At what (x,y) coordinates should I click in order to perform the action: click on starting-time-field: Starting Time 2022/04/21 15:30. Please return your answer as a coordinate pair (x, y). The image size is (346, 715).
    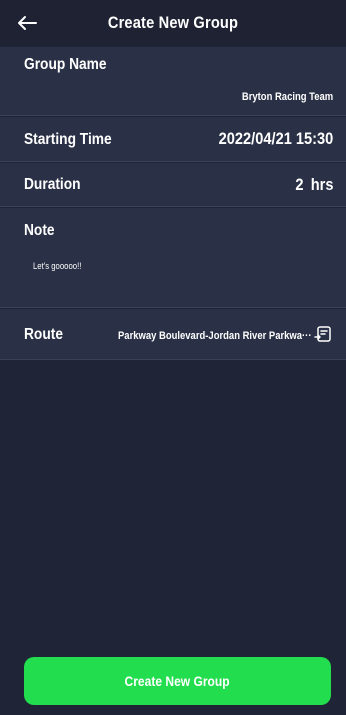
    Looking at the image, I should click on (173, 139).